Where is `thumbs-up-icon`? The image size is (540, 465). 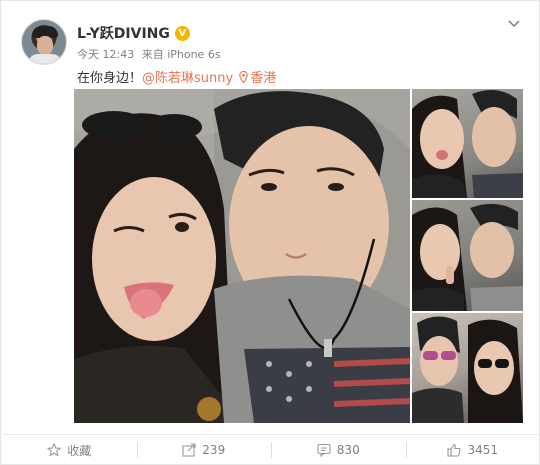 thumbs-up-icon is located at coordinates (454, 450).